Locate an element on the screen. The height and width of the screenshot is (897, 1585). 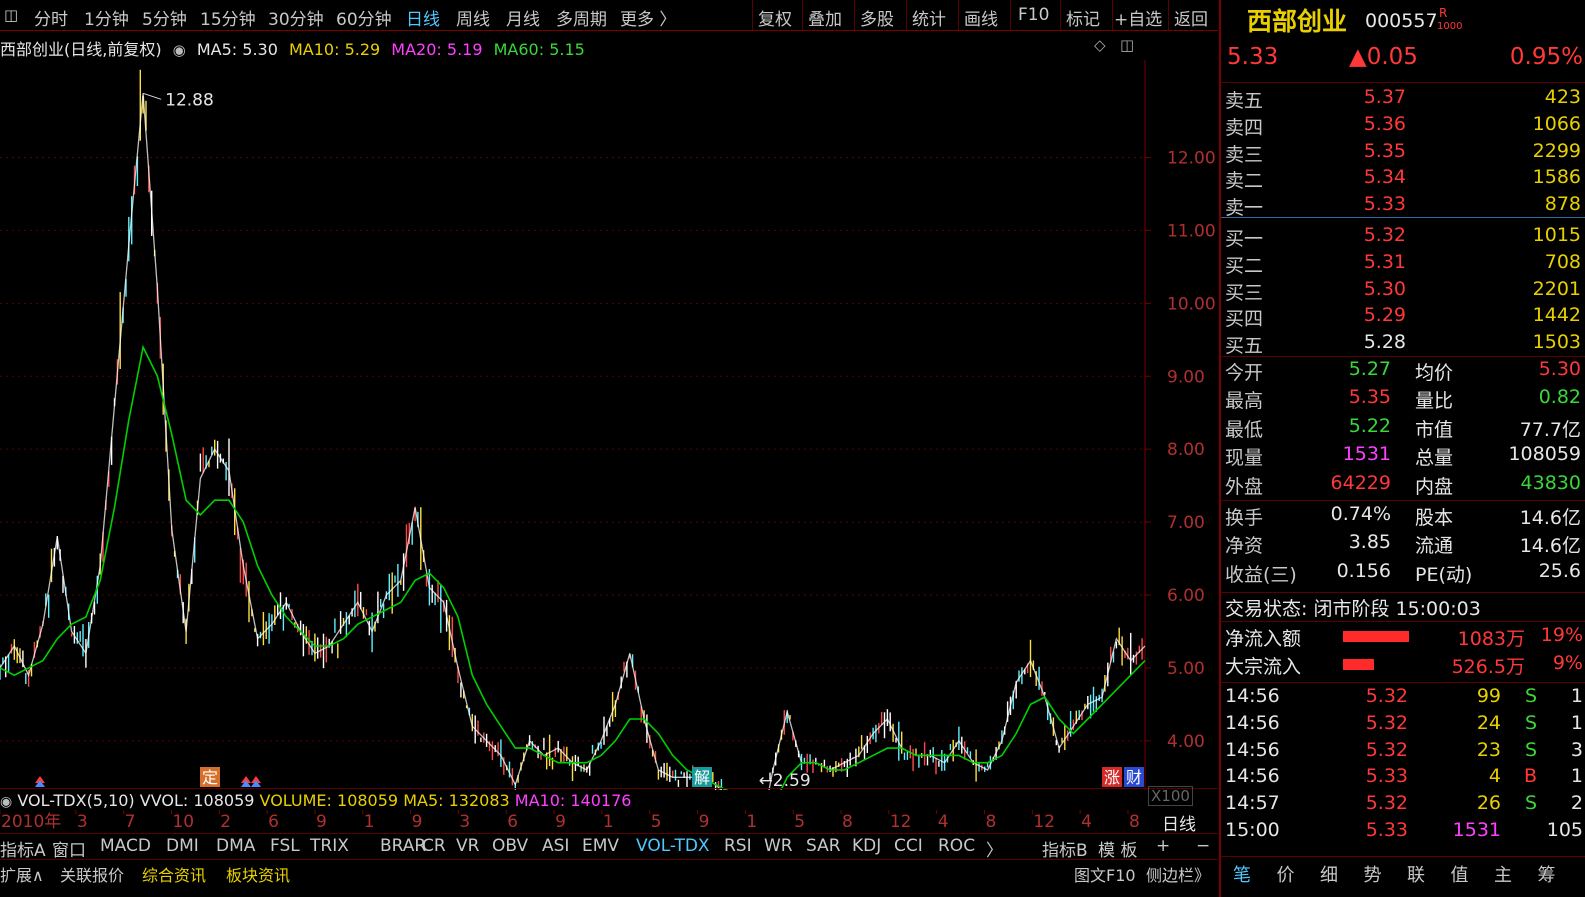
quote-footer-tab: 主 is located at coordinates (1503, 874).